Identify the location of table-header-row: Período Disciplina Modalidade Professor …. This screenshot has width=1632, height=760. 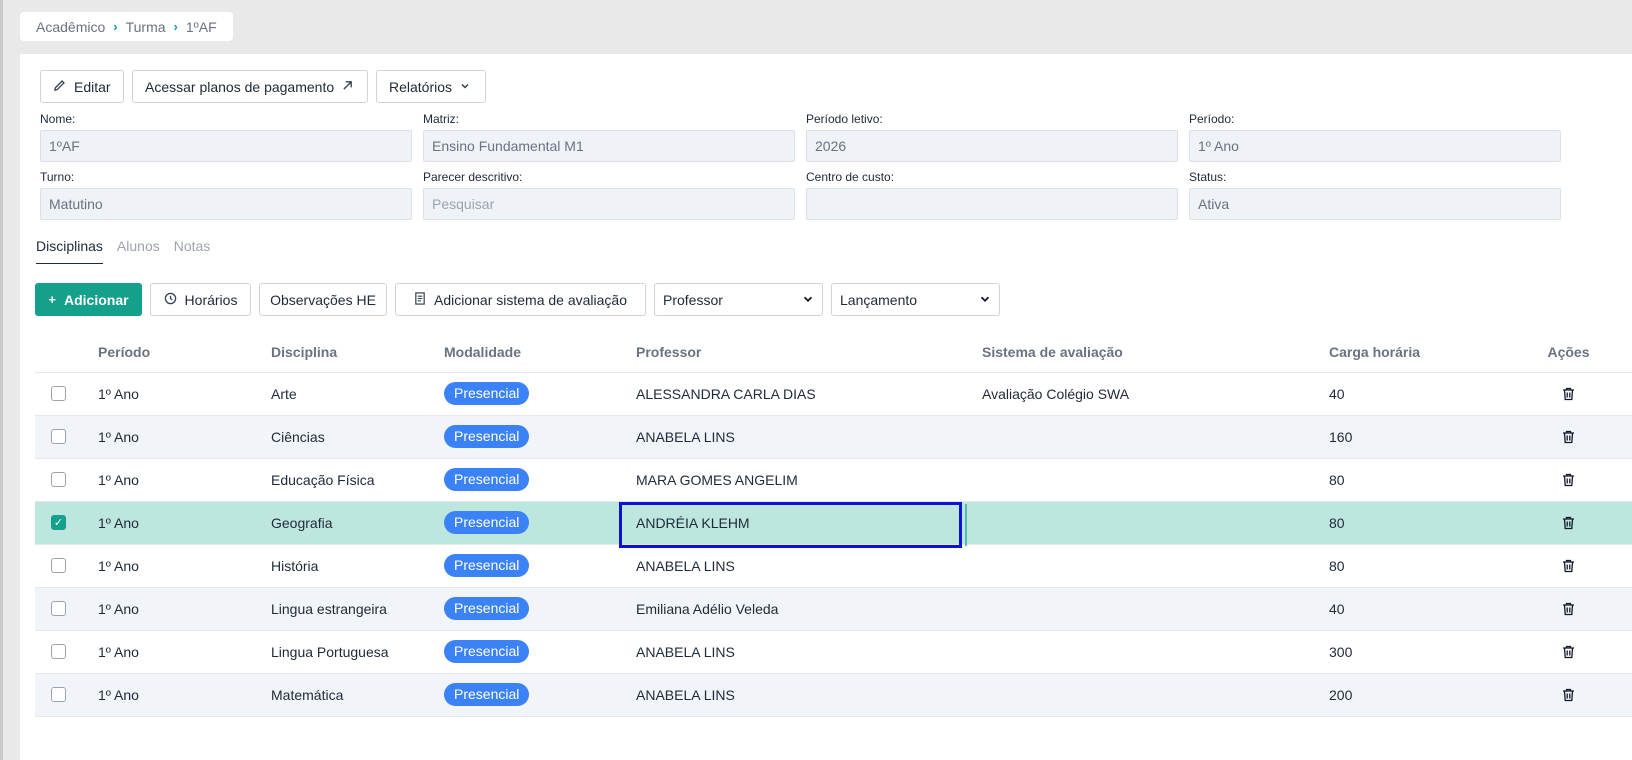
(833, 352).